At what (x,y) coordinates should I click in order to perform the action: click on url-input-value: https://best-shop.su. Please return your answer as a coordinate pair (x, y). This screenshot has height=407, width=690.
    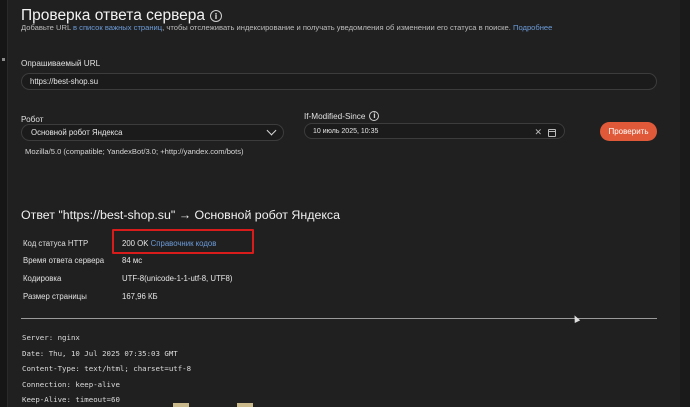
    Looking at the image, I should click on (64, 81).